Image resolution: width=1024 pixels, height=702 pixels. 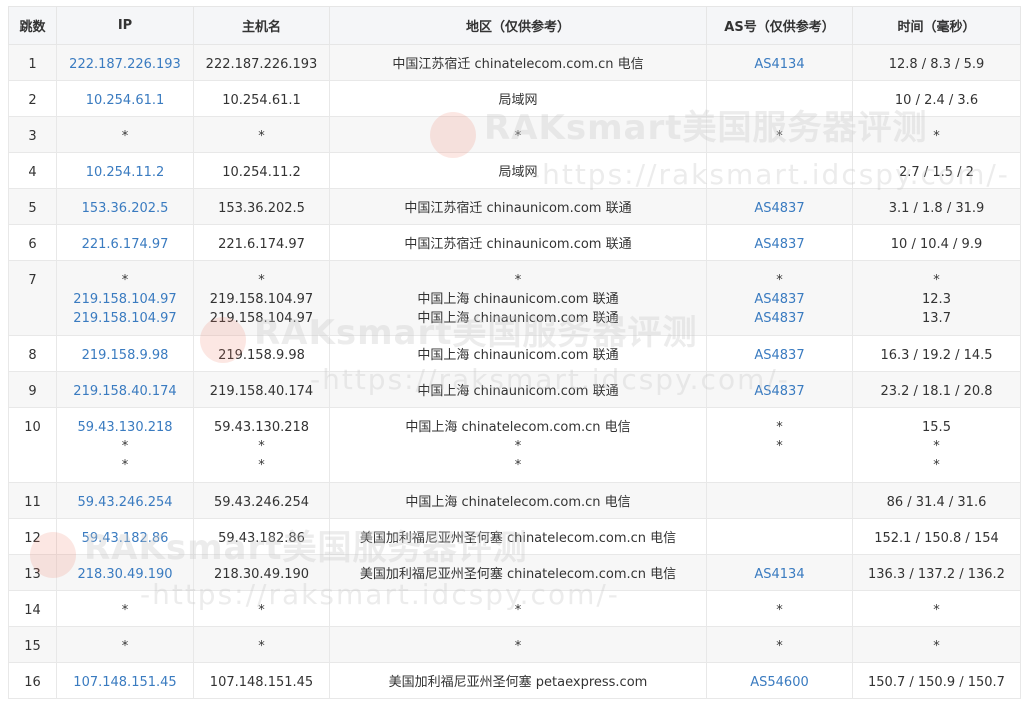 I want to click on cell-hostname-value: 59.43.130.218, so click(x=261, y=427).